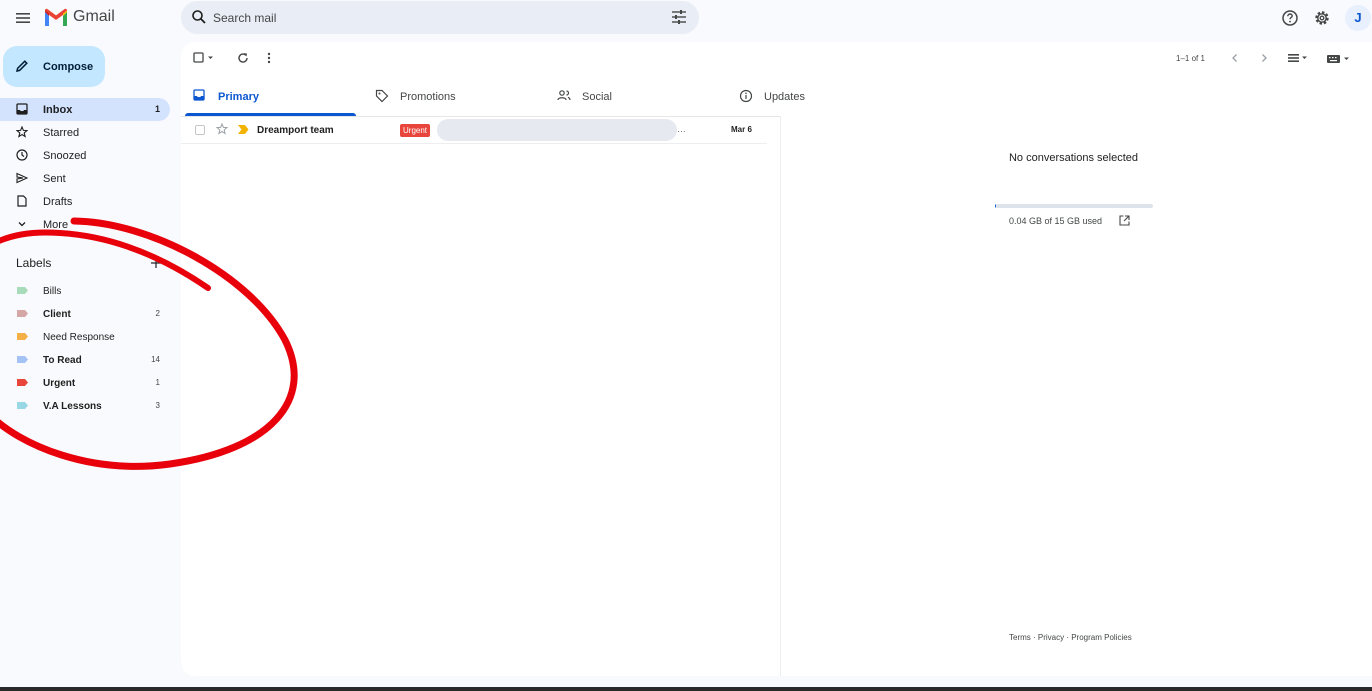 Image resolution: width=1372 pixels, height=691 pixels. I want to click on draft-icon, so click(22, 201).